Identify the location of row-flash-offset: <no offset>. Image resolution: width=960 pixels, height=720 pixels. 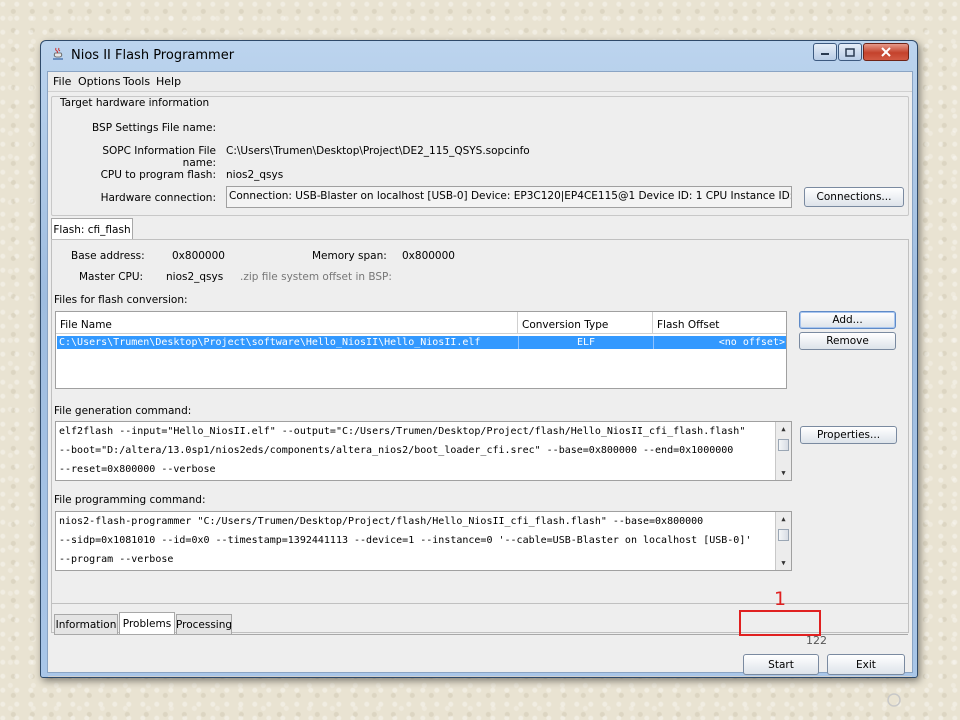
(719, 342).